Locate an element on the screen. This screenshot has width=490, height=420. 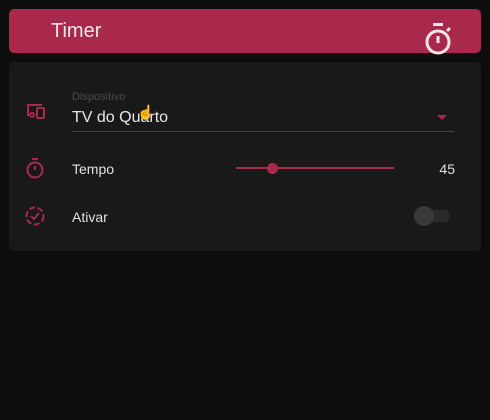
devices-icon is located at coordinates (36, 111).